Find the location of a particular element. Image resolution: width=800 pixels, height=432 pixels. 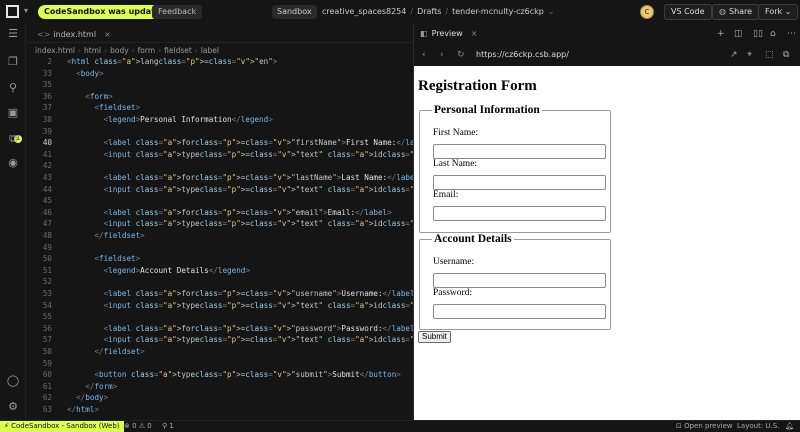

account-icon: ◯ is located at coordinates (13, 381).